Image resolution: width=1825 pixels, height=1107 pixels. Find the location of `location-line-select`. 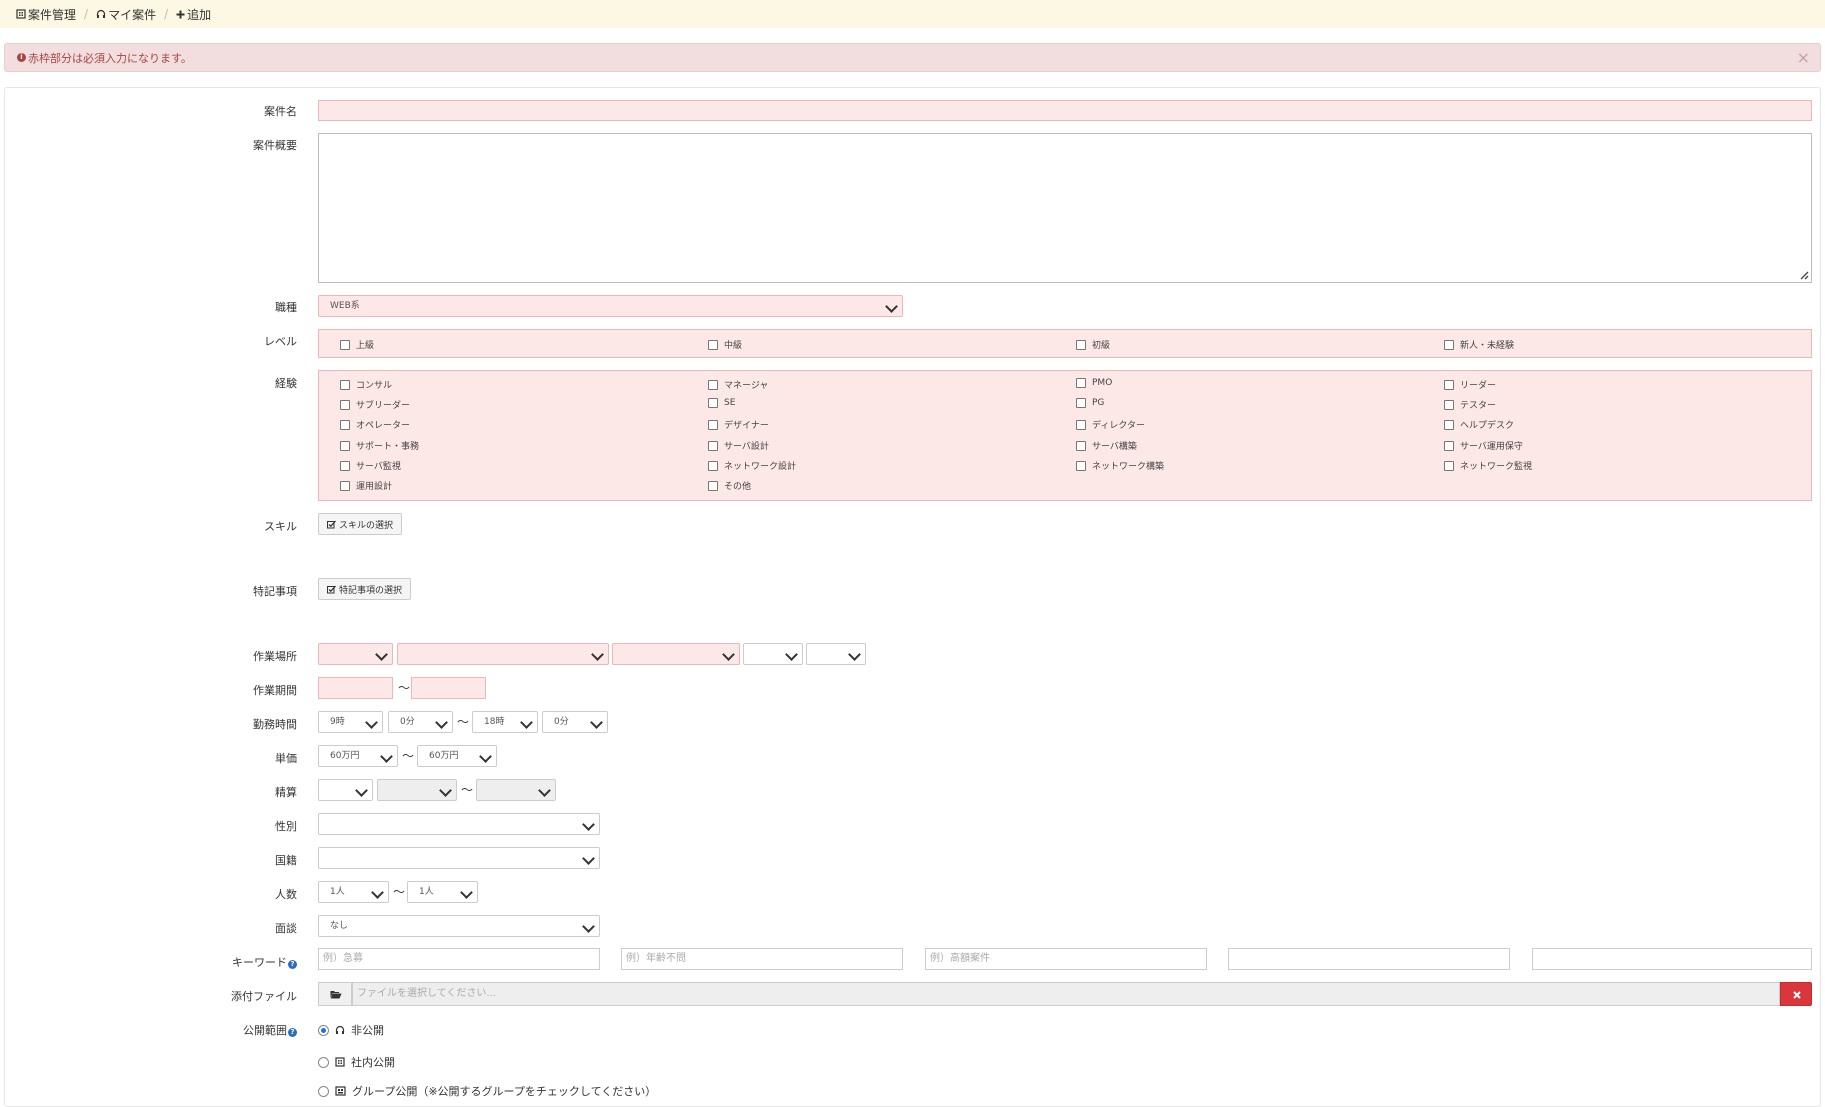

location-line-select is located at coordinates (773, 654).